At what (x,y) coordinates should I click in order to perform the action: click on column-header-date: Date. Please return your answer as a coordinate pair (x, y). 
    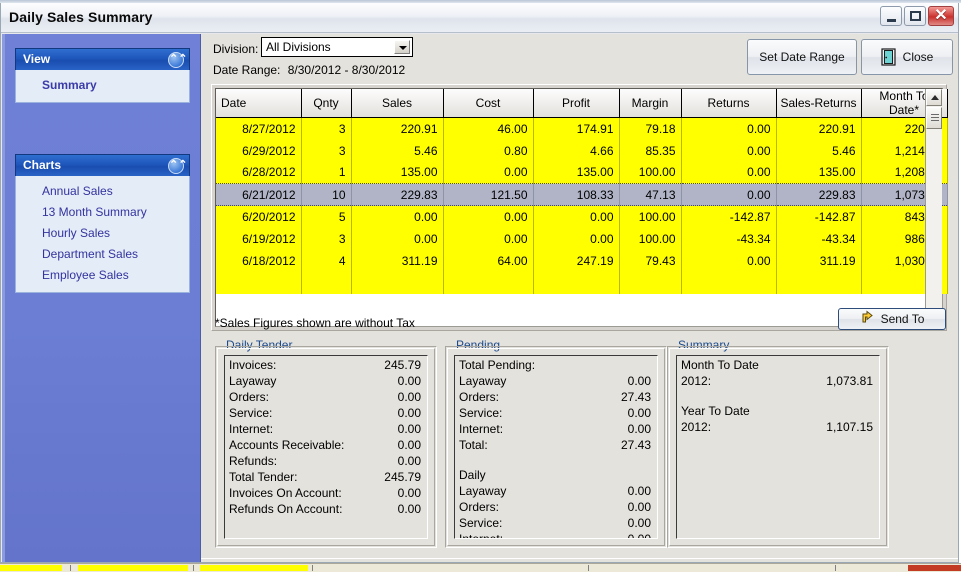
    Looking at the image, I should click on (259, 103).